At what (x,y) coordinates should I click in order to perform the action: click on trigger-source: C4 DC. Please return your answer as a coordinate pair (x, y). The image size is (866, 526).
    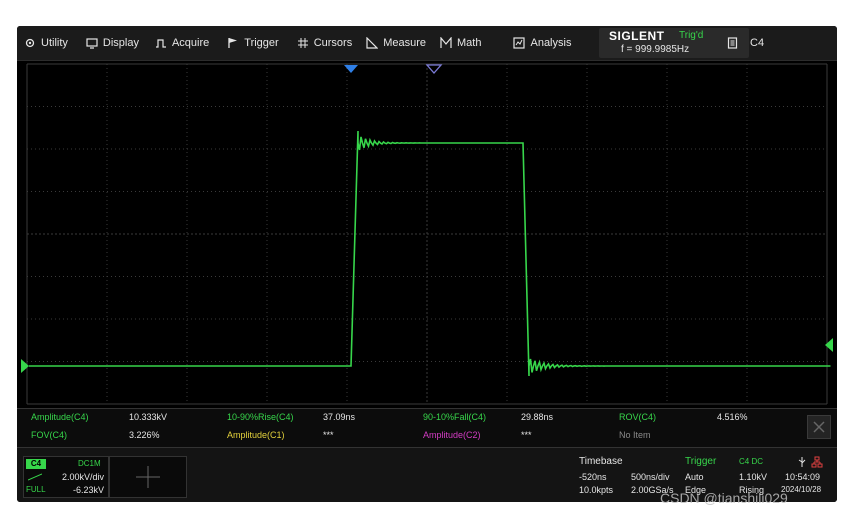
    Looking at the image, I should click on (751, 461).